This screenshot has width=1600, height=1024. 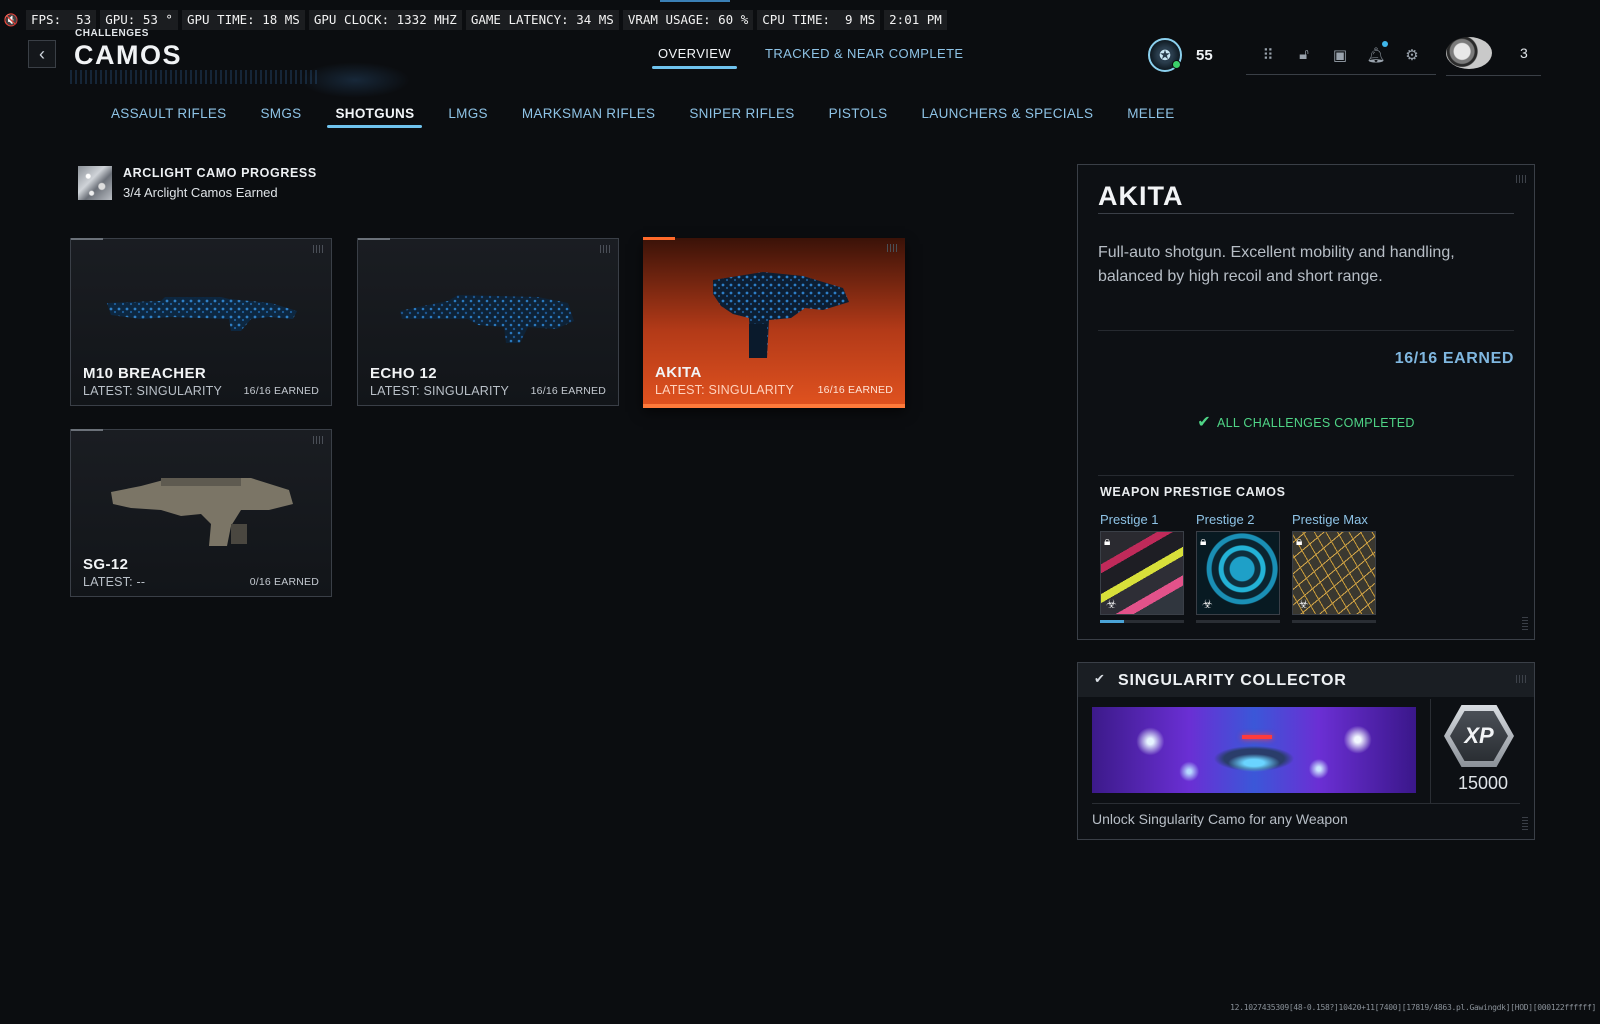 What do you see at coordinates (1257, 737) in the screenshot?
I see `artwork-visor` at bounding box center [1257, 737].